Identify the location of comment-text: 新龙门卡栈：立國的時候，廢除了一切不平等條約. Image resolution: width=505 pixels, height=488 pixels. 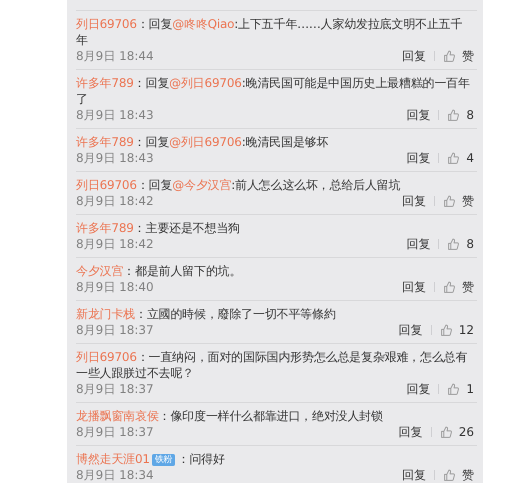
(206, 314).